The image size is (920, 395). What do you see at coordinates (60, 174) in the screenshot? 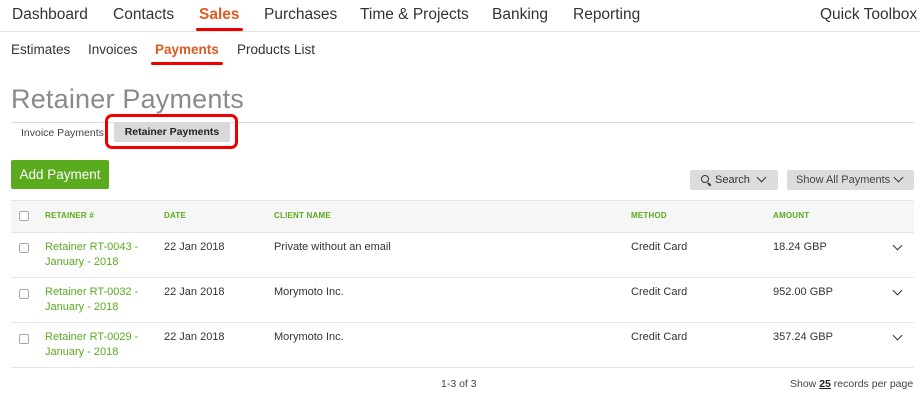
I see `add-payment-button: Add Payment` at bounding box center [60, 174].